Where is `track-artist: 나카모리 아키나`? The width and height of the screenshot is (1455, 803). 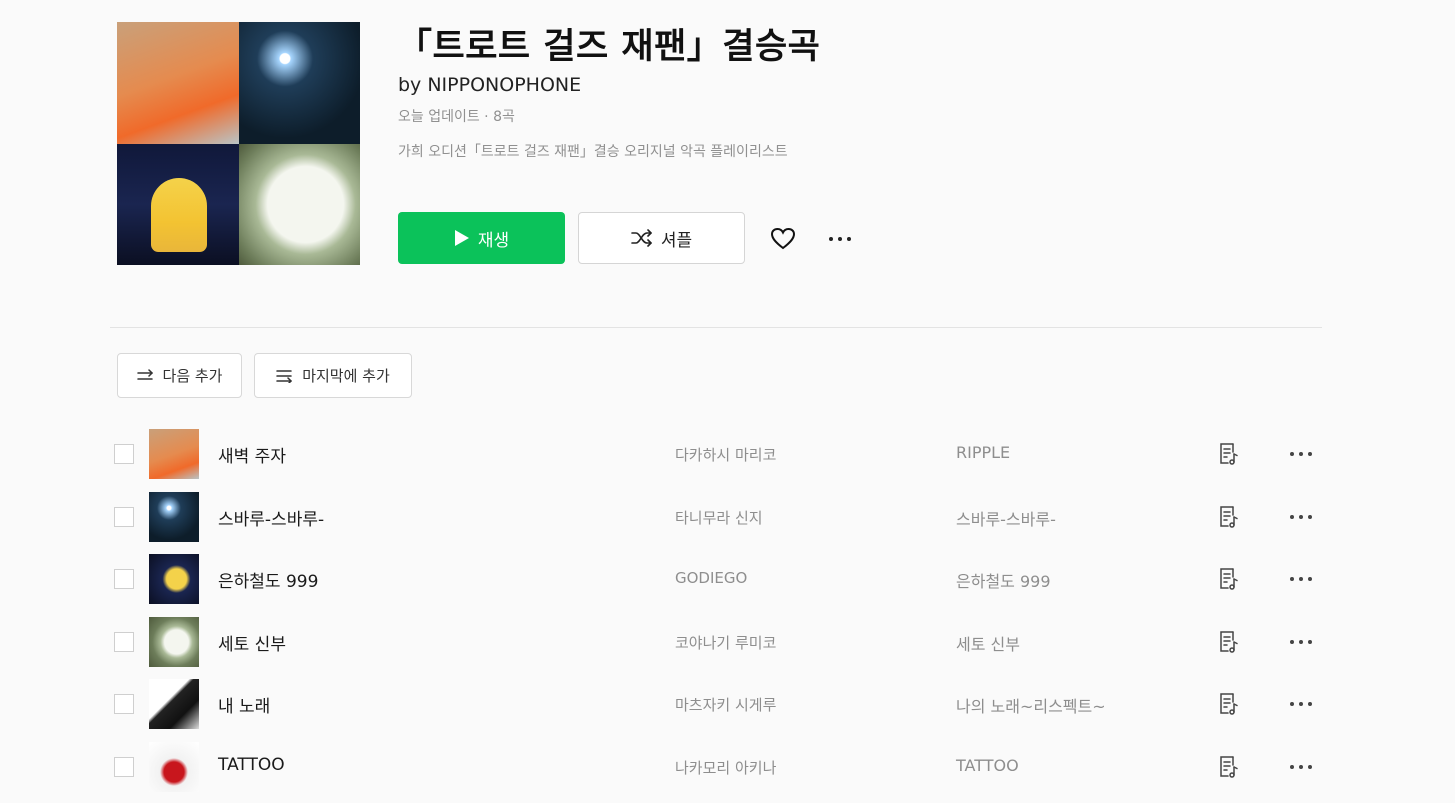
track-artist: 나카모리 아키나 is located at coordinates (725, 767).